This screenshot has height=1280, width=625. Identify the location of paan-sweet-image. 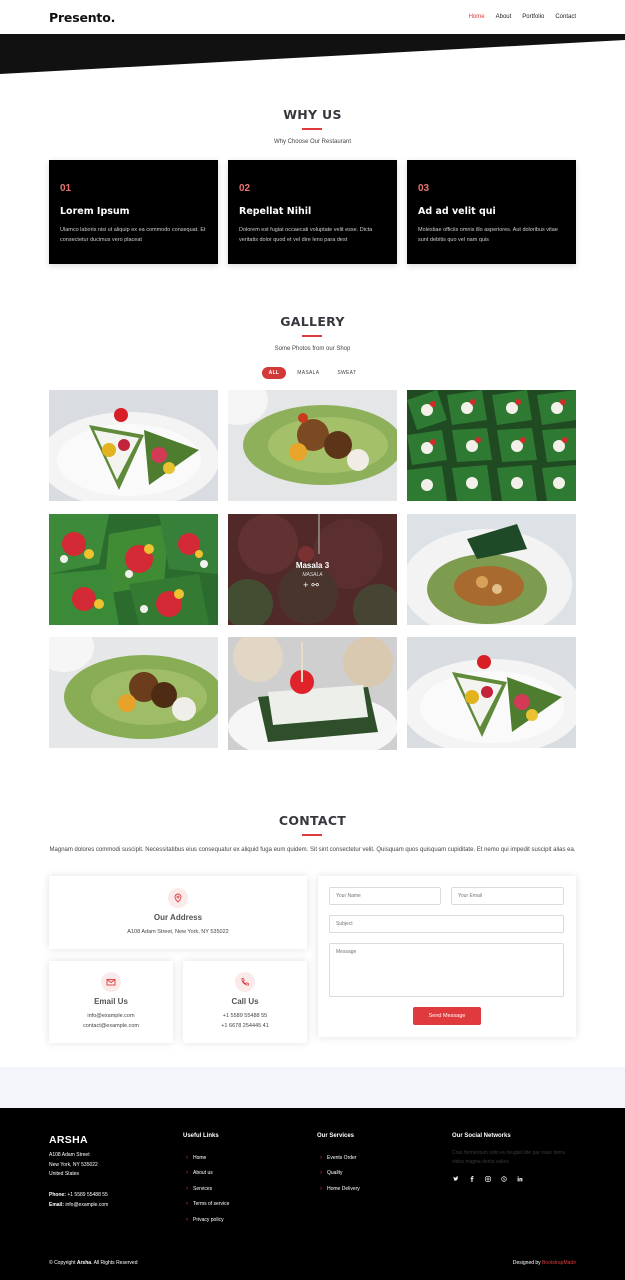
(312, 693).